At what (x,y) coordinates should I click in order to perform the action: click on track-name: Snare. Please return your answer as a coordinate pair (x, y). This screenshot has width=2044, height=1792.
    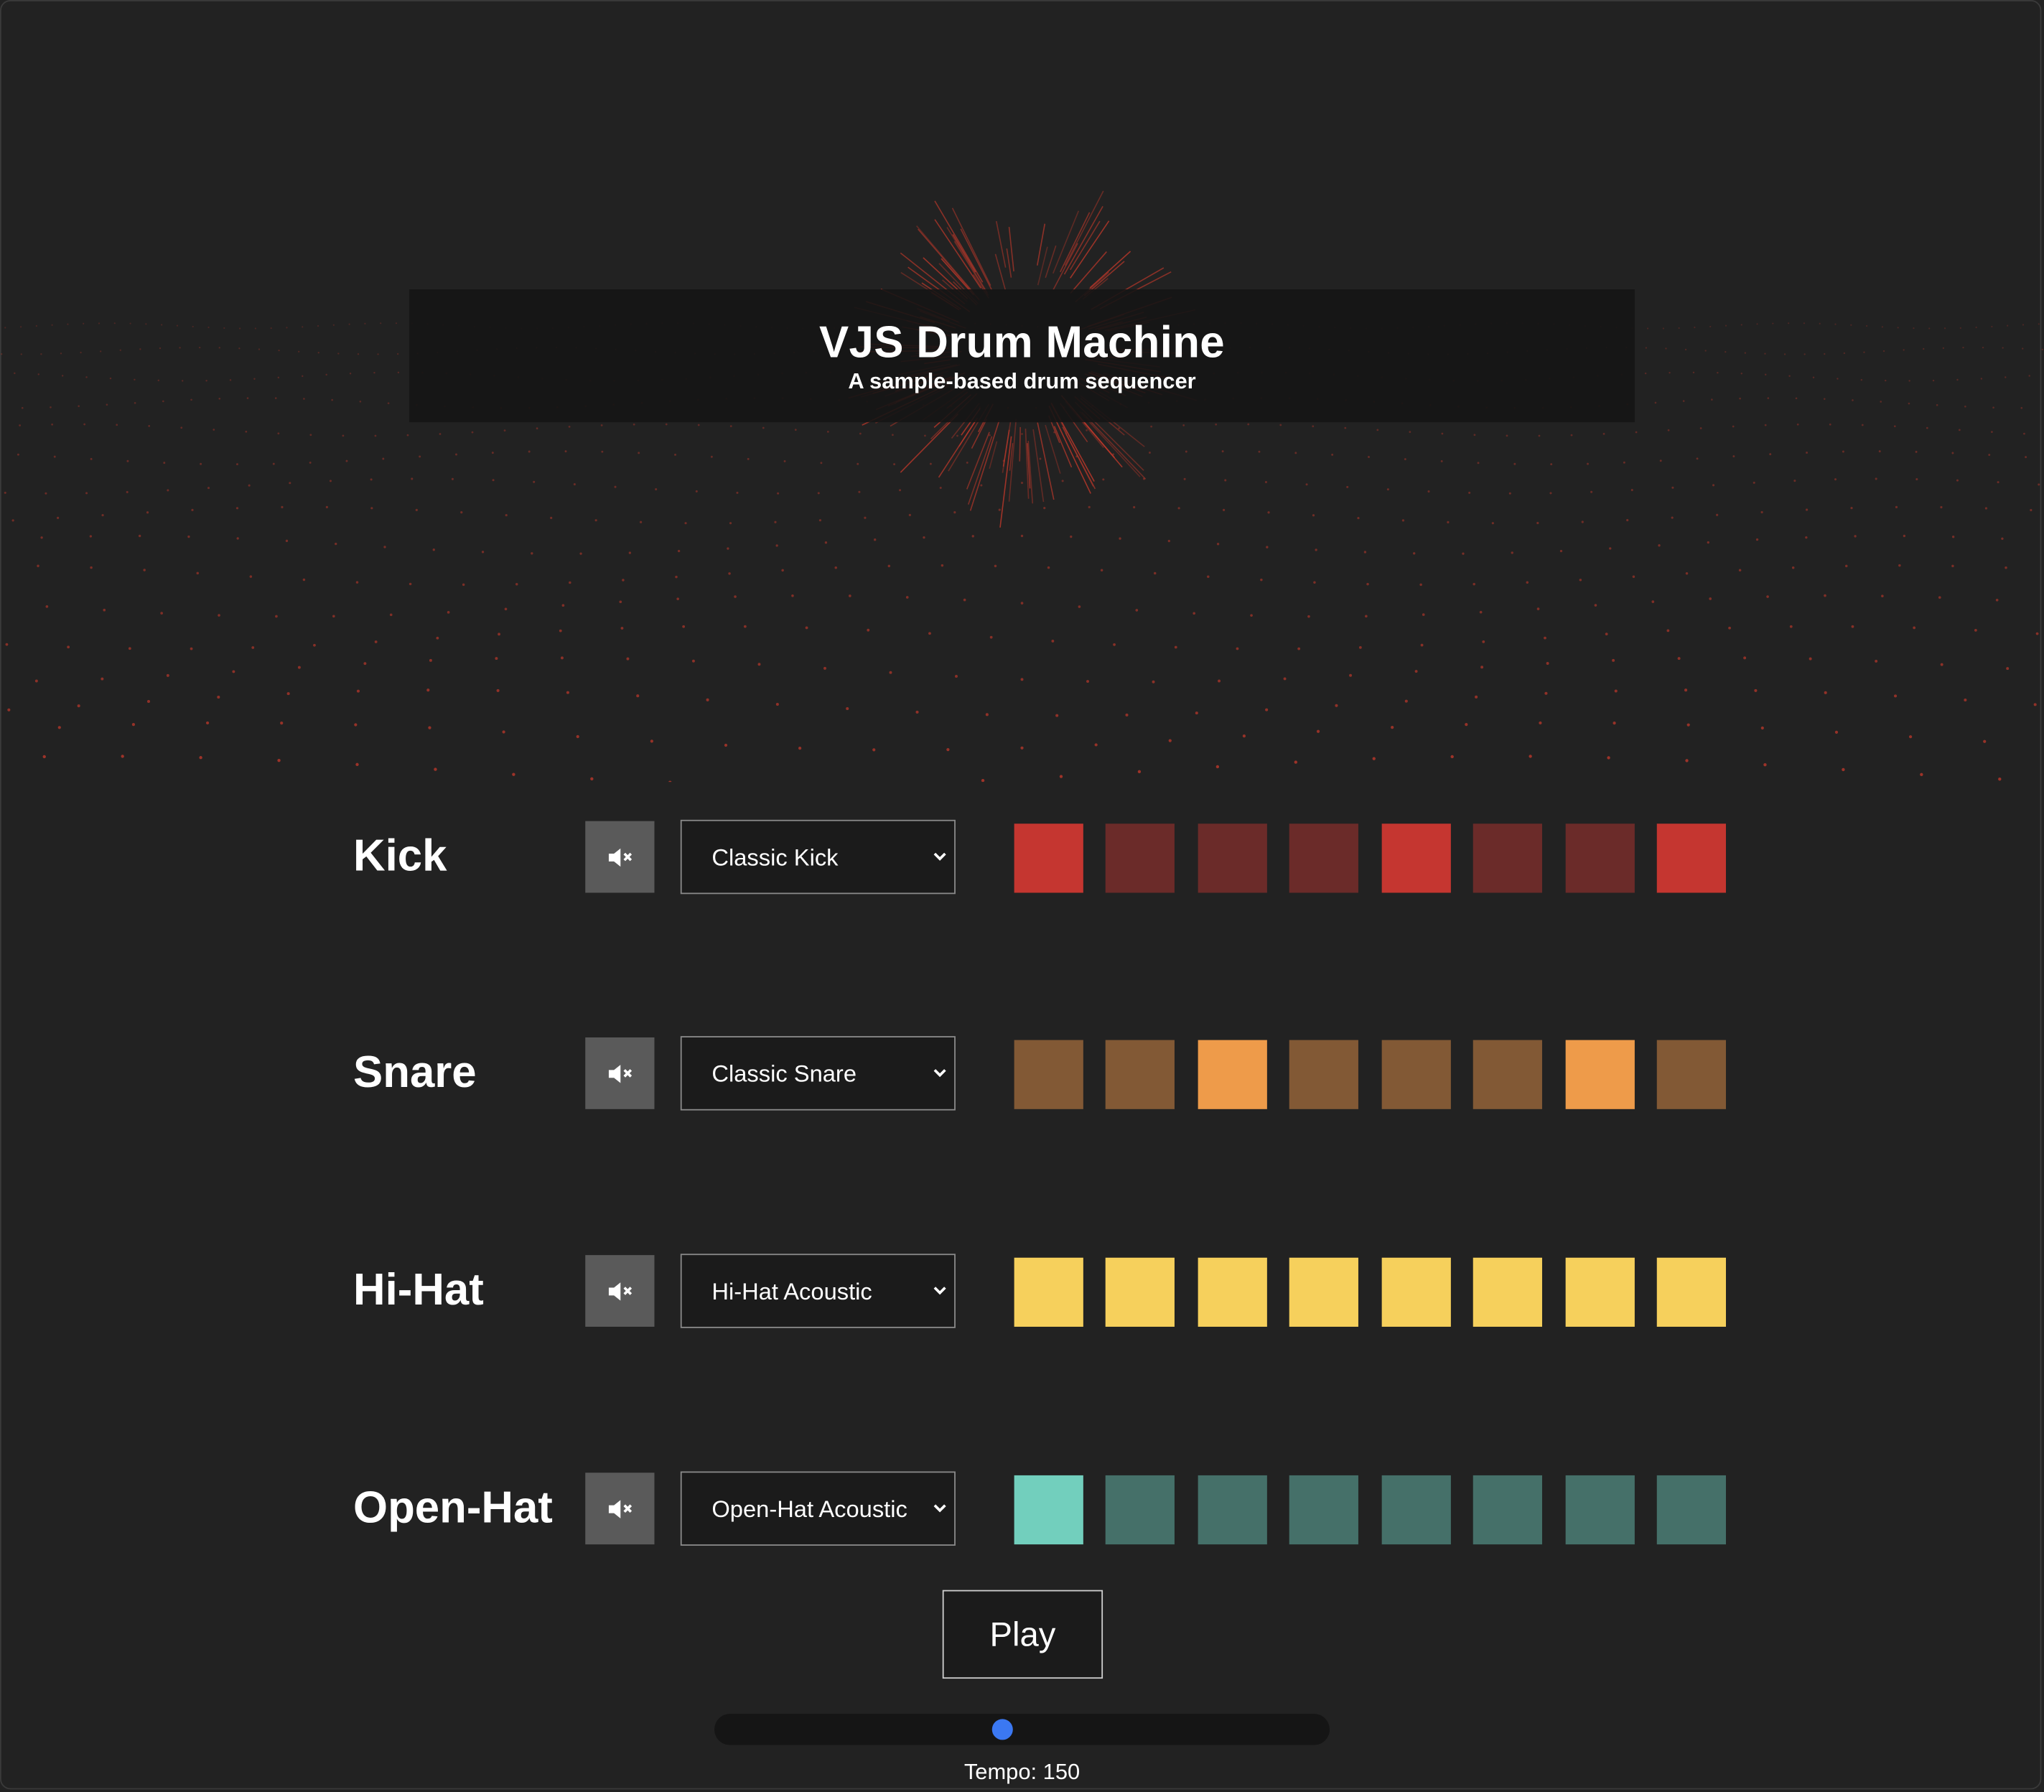
    Looking at the image, I should click on (415, 1072).